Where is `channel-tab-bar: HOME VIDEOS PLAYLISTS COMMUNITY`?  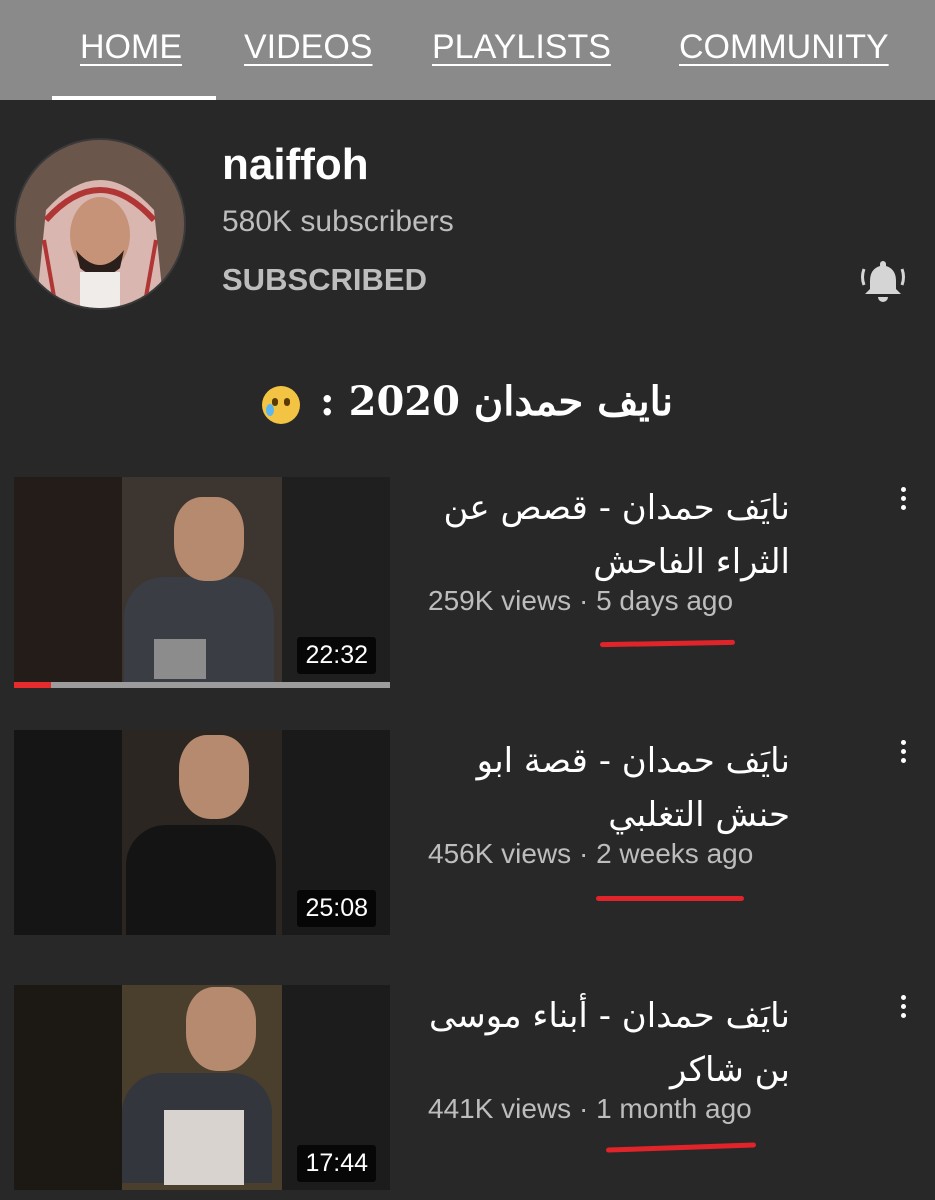 channel-tab-bar: HOME VIDEOS PLAYLISTS COMMUNITY is located at coordinates (467, 50).